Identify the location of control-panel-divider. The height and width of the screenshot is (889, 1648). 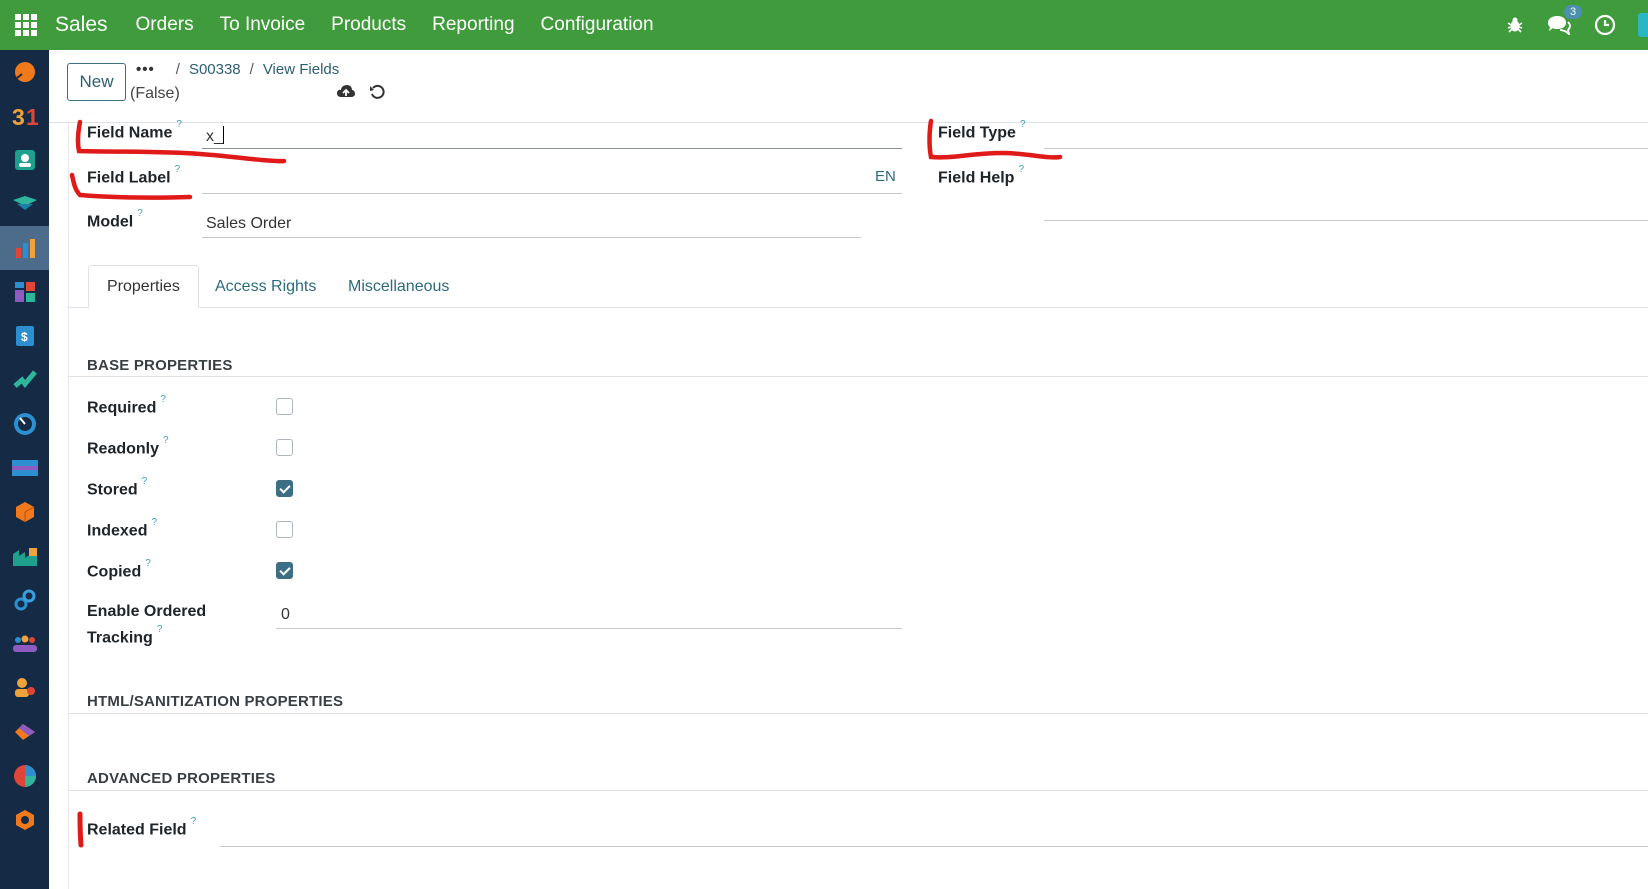
(848, 122).